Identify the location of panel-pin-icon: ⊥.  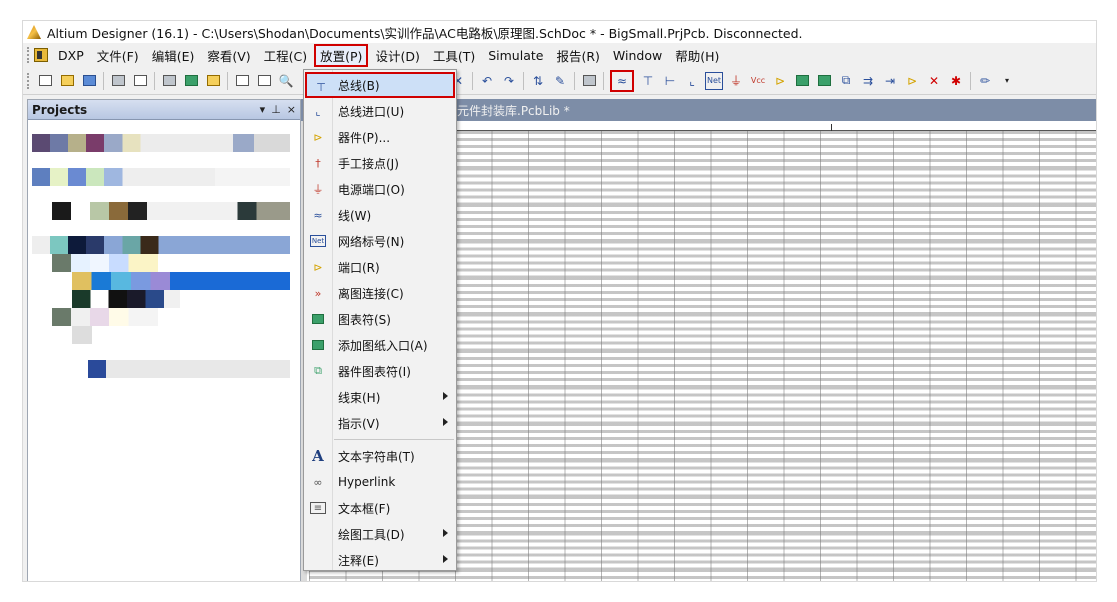
(276, 109).